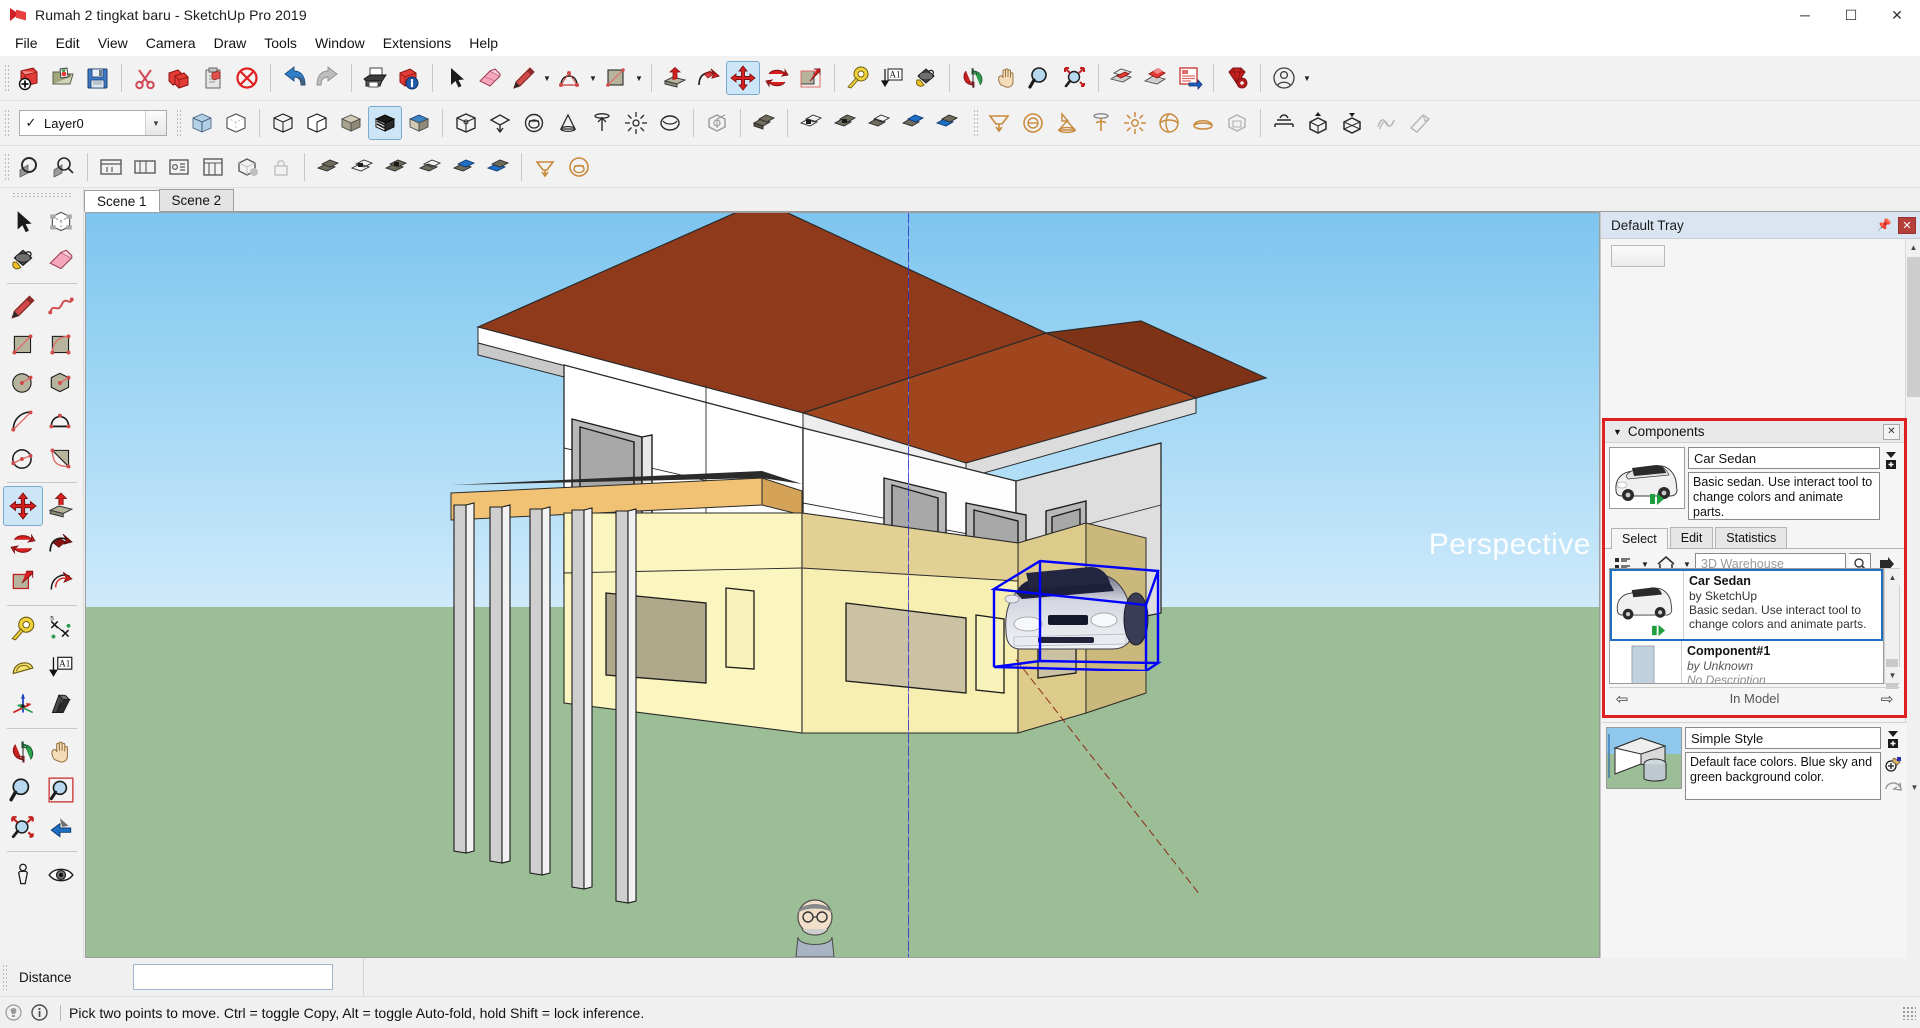 The image size is (1920, 1028). Describe the element at coordinates (534, 123) in the screenshot. I see `view-front-button` at that location.